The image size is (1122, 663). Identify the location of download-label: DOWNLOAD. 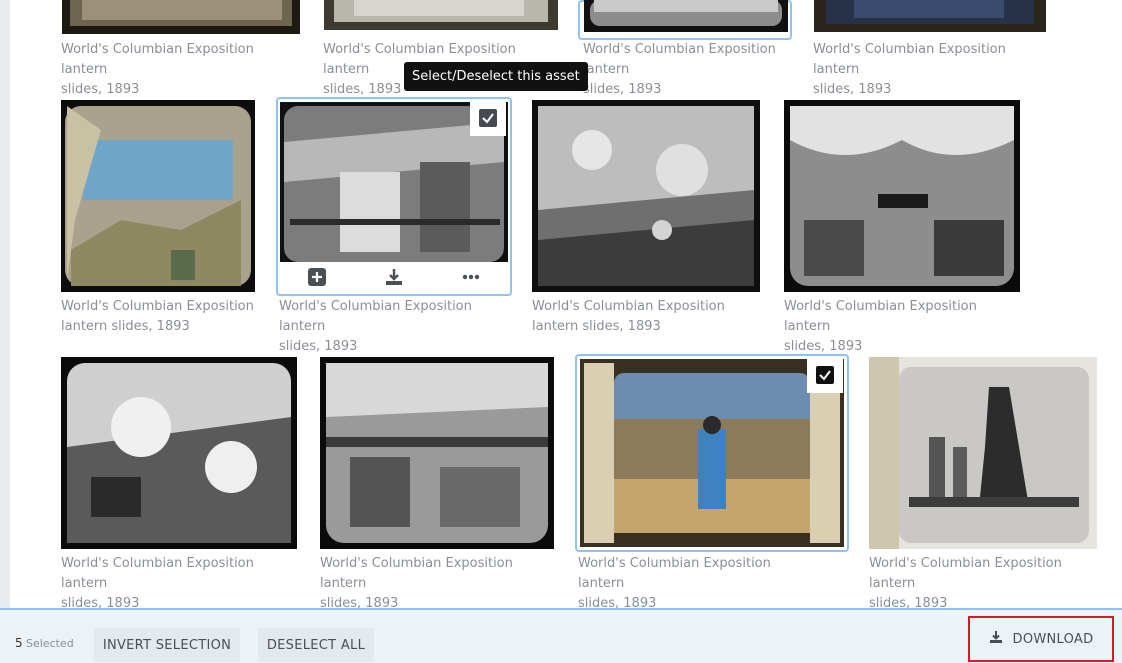
(1053, 639).